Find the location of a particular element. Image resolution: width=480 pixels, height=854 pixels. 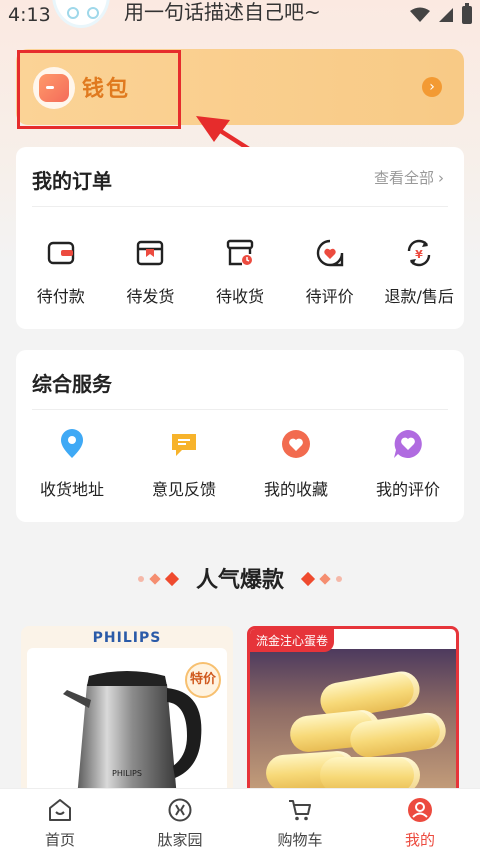

service-item-label: 我的收藏 is located at coordinates (295, 489).